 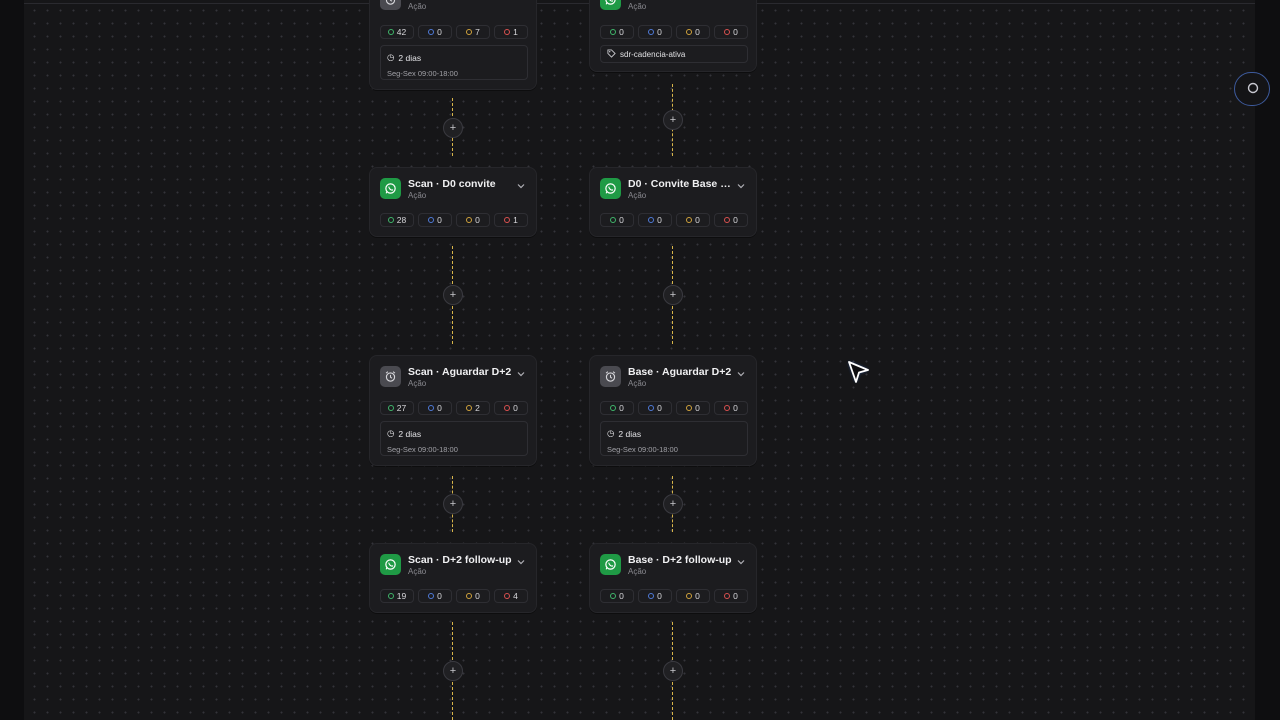 I want to click on node-header: Base · D+2 follow-up Ação, so click(x=673, y=565).